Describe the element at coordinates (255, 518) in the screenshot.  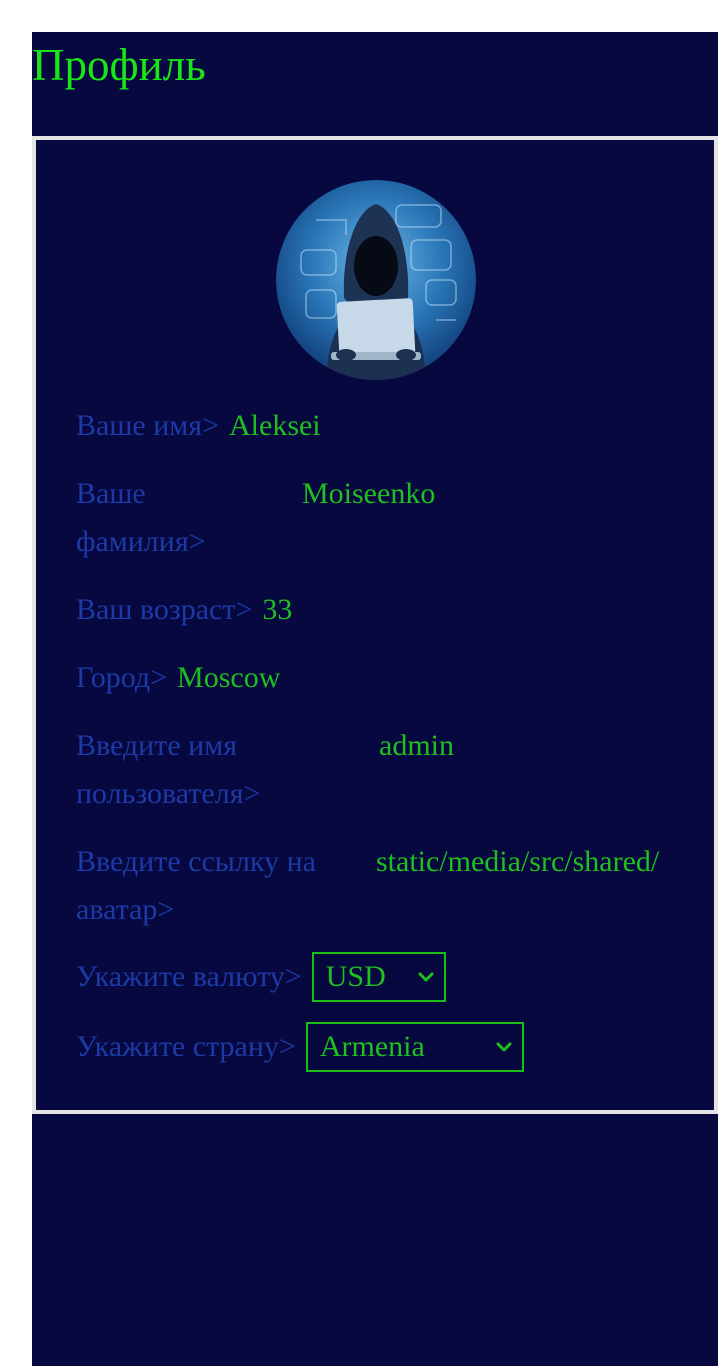
I see `surname-row: Ваше фамилия> Moiseenko` at that location.